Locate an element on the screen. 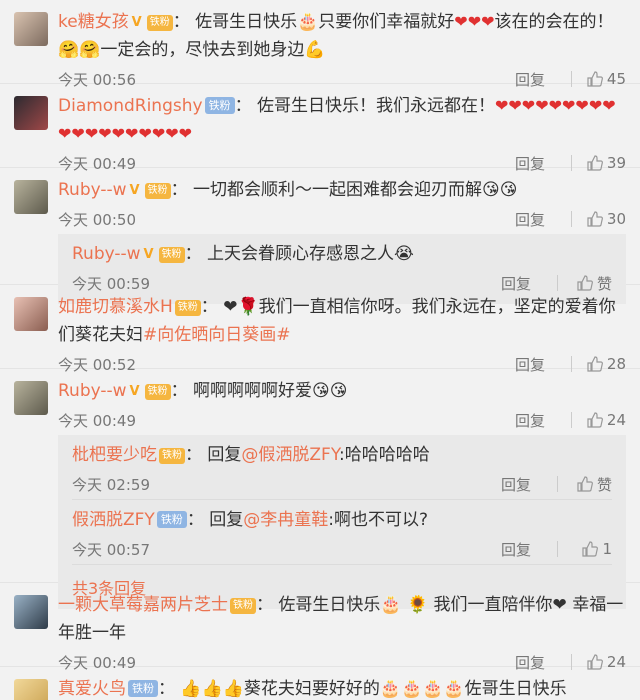 This screenshot has height=700, width=640. username: 如鹿切慕溪水H is located at coordinates (115, 307).